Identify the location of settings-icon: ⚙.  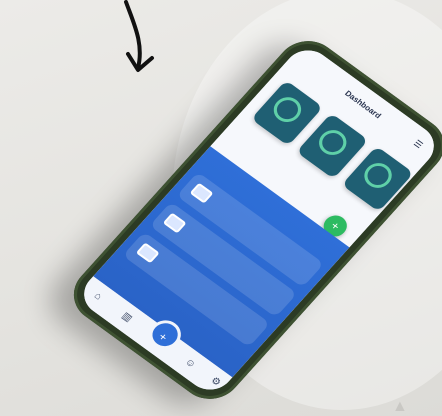
(215, 381).